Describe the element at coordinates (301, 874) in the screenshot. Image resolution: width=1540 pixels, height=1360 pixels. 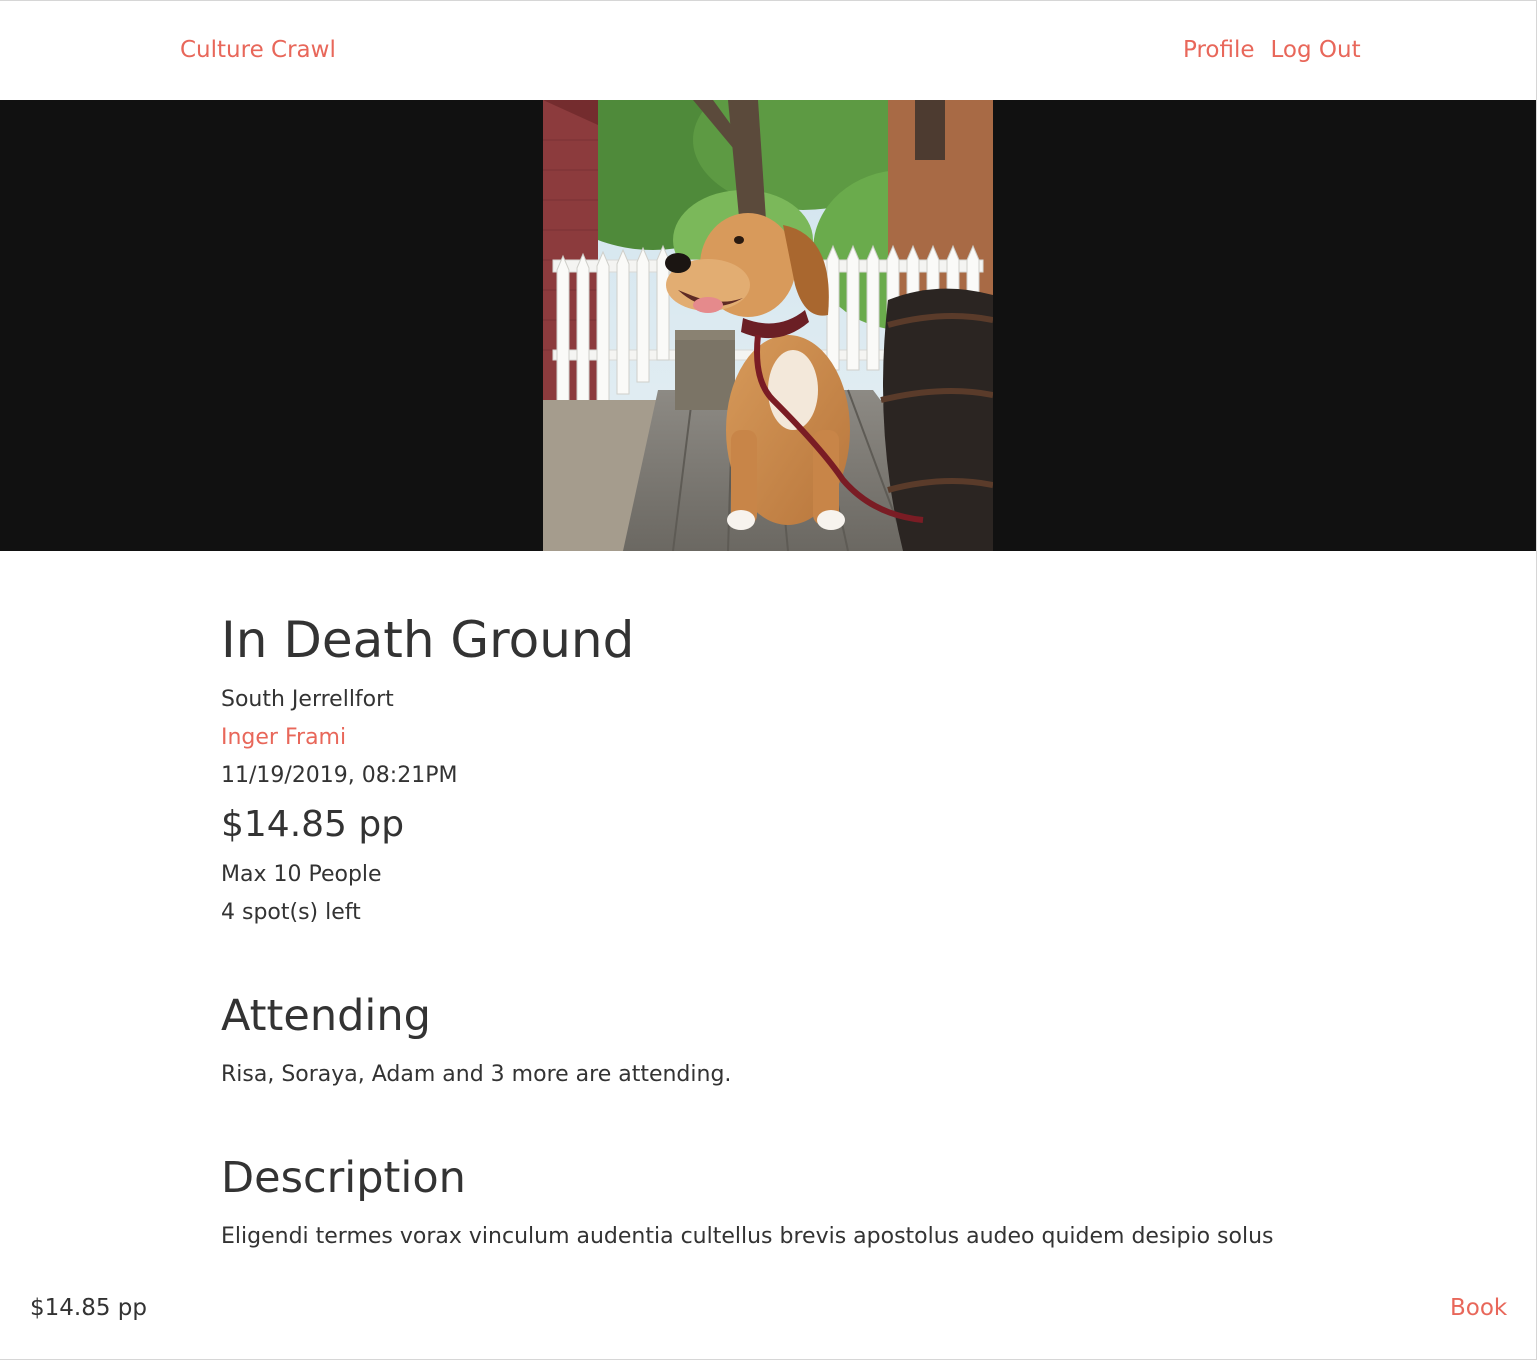
I see `event-capacity: Max 10 People` at that location.